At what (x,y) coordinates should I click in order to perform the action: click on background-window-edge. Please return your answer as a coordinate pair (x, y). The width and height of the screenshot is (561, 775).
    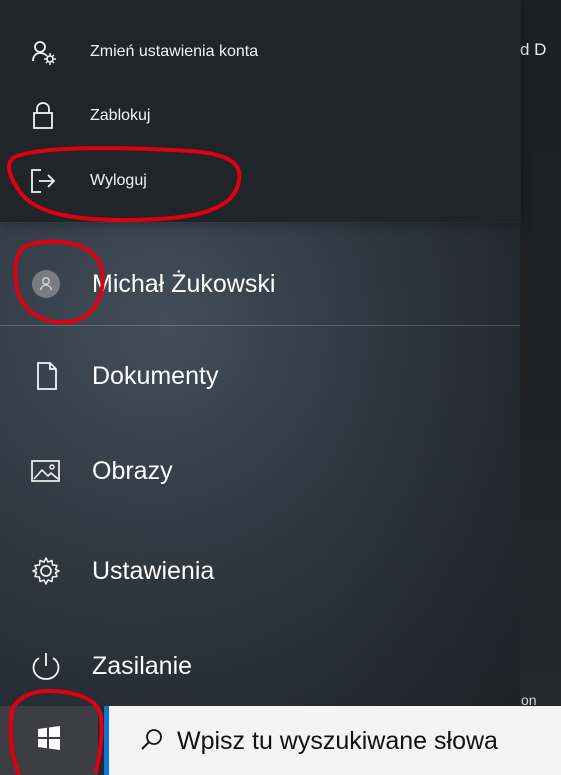
    Looking at the image, I should click on (540, 353).